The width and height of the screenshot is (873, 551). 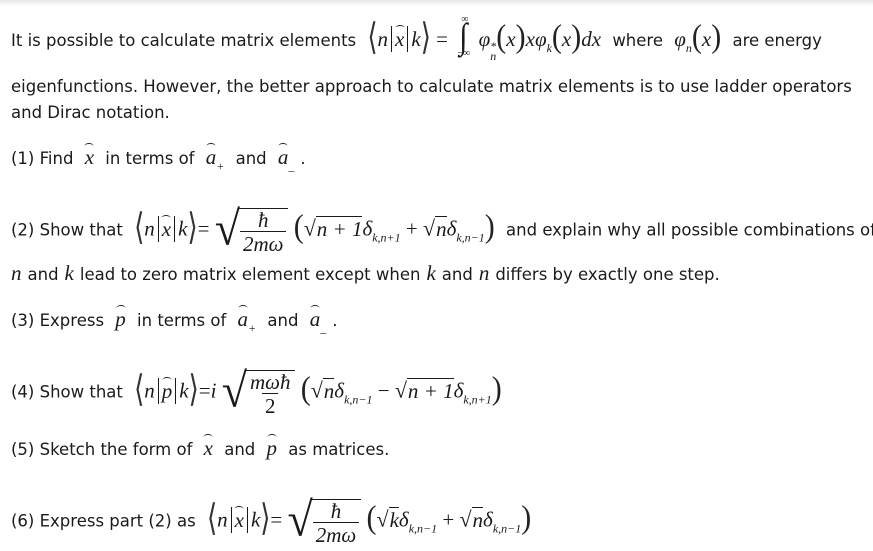 What do you see at coordinates (270, 405) in the screenshot?
I see `denominator: 2` at bounding box center [270, 405].